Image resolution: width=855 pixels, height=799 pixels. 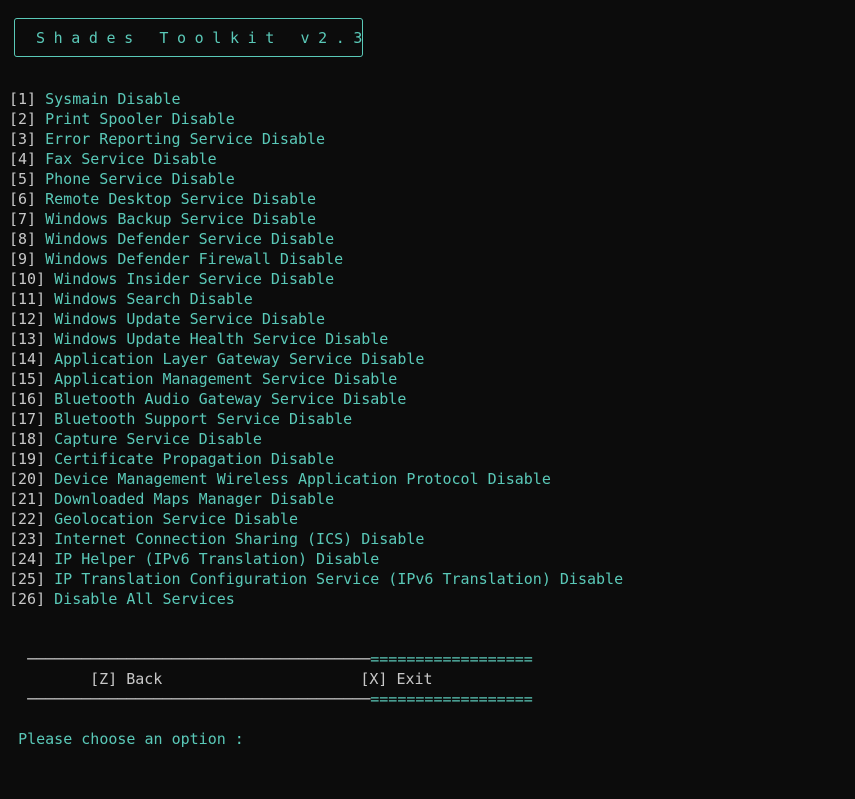 I want to click on menu-item-number: [6], so click(x=23, y=199).